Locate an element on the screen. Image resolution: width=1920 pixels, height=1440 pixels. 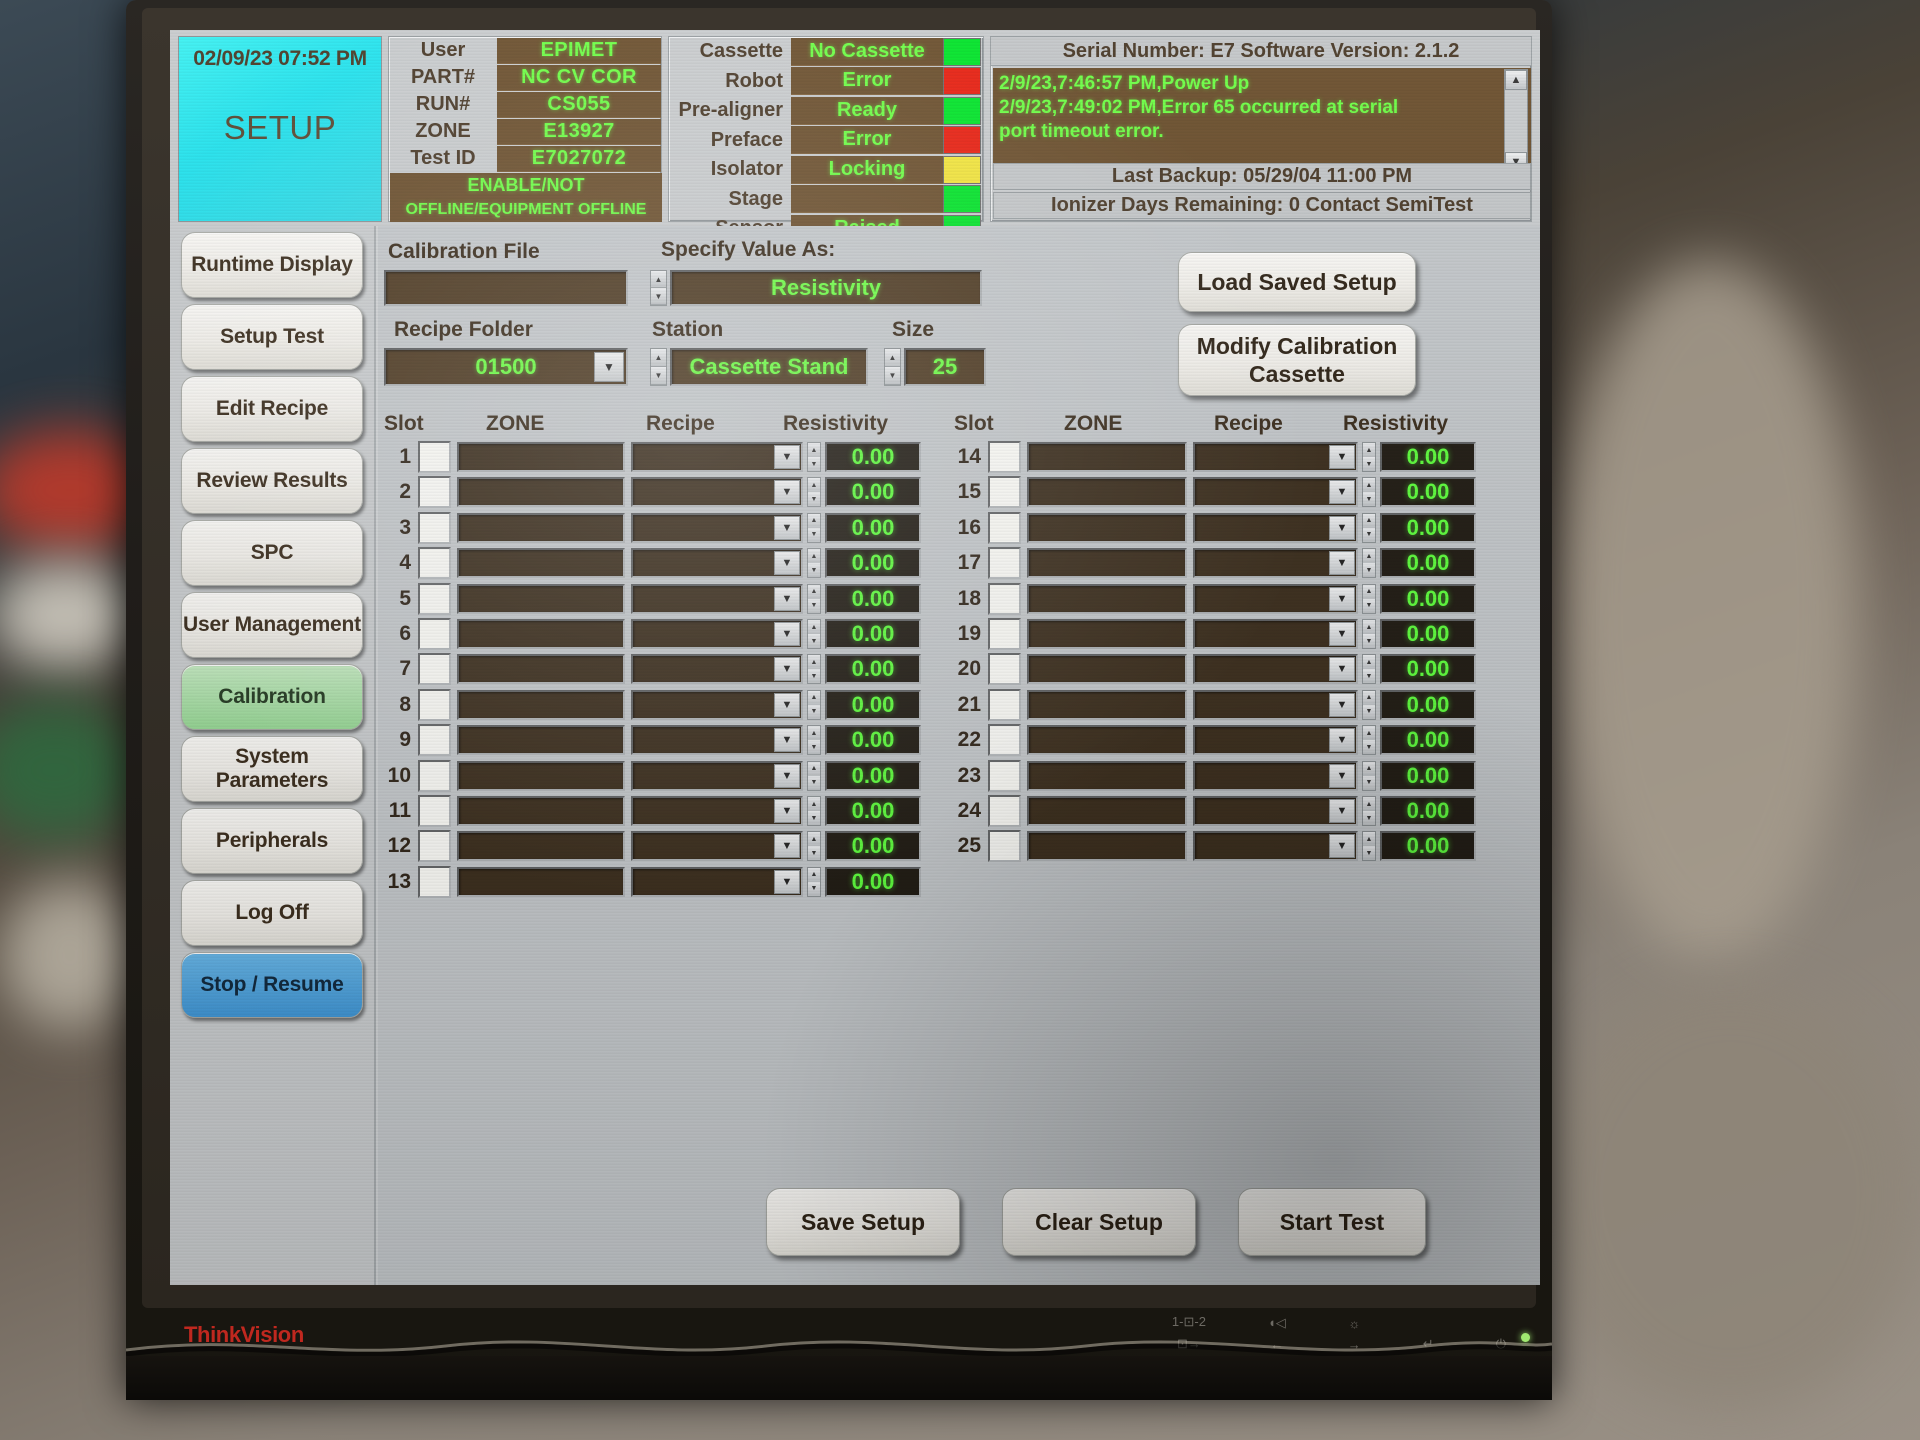
scroll-up-icon: ▲ is located at coordinates (1516, 80).